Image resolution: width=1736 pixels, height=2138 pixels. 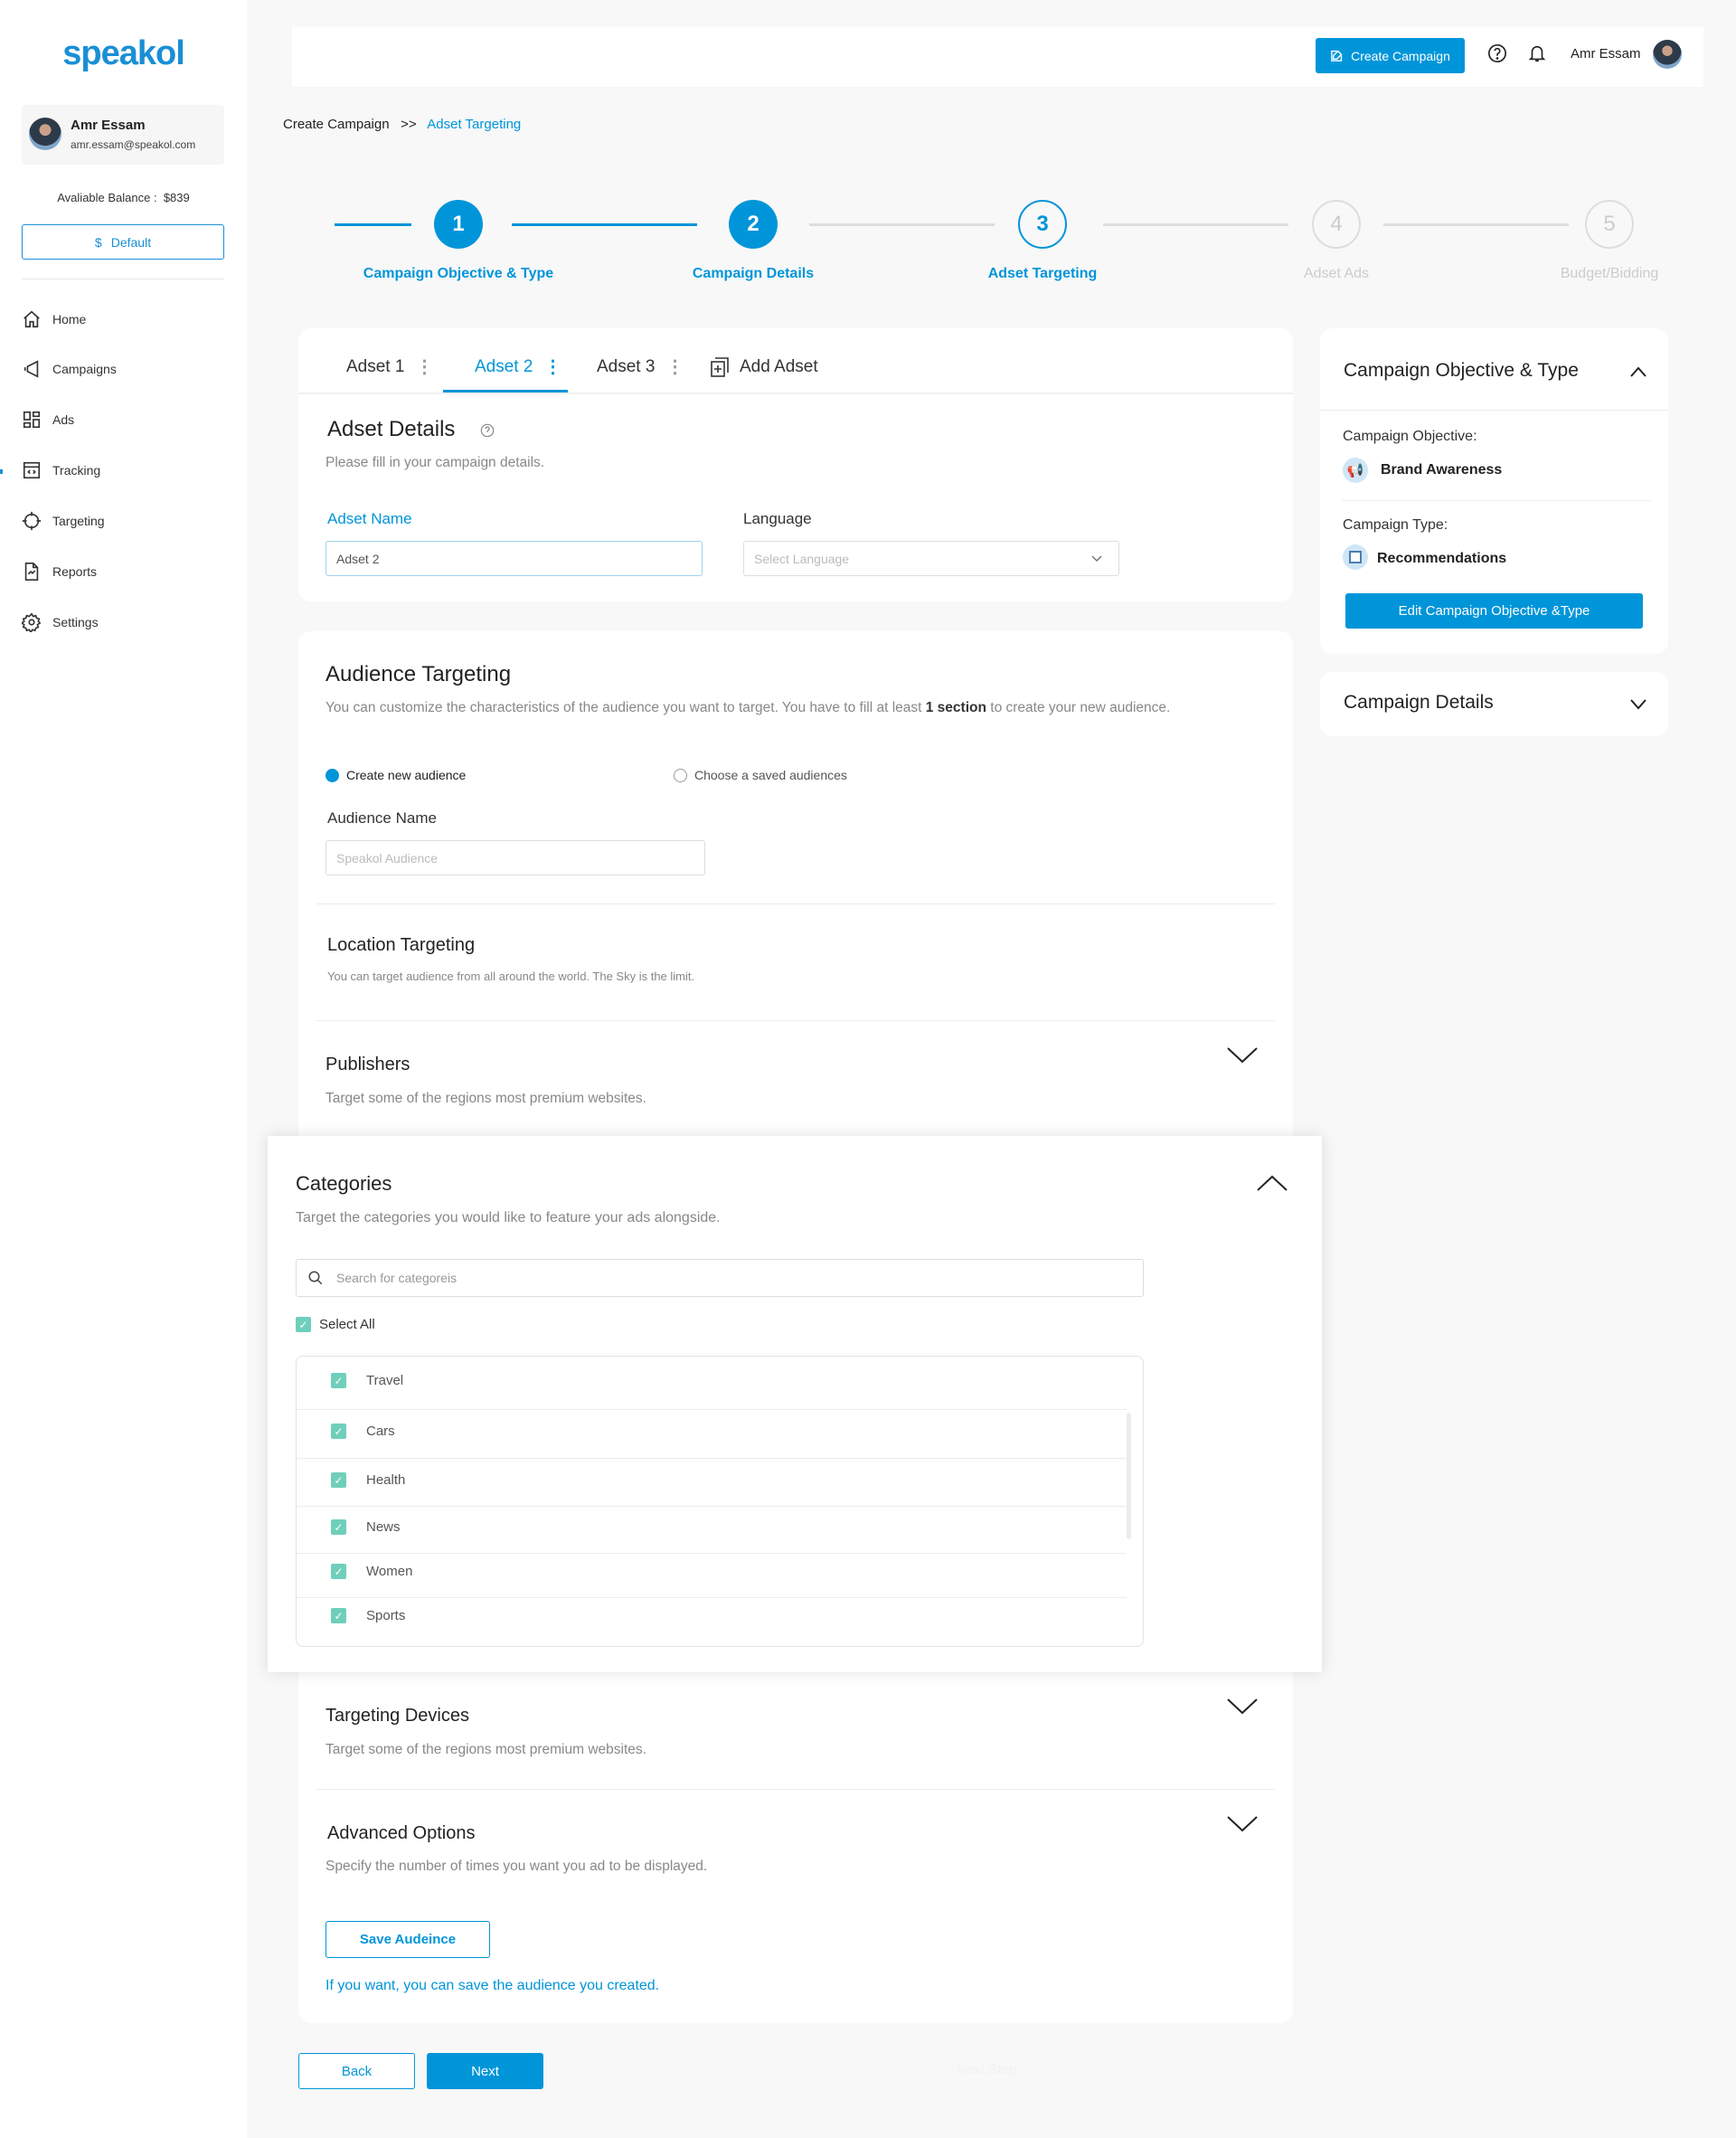 What do you see at coordinates (1356, 557) in the screenshot?
I see `recommendations-icon` at bounding box center [1356, 557].